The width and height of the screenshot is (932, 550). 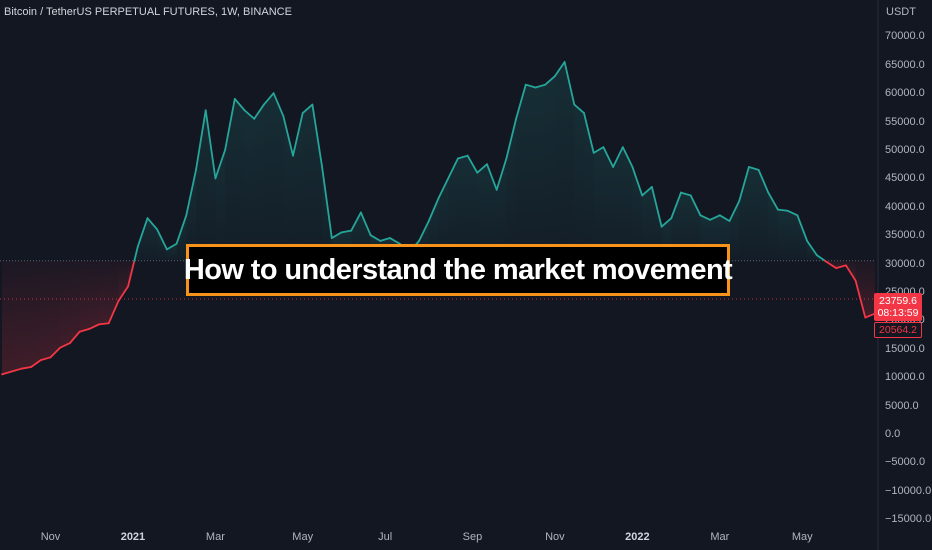 What do you see at coordinates (637, 537) in the screenshot?
I see `x-tick-label: 2022` at bounding box center [637, 537].